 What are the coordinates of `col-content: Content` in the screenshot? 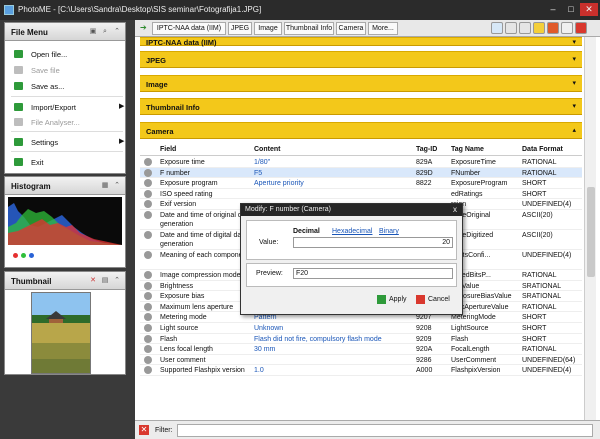 It's located at (267, 149).